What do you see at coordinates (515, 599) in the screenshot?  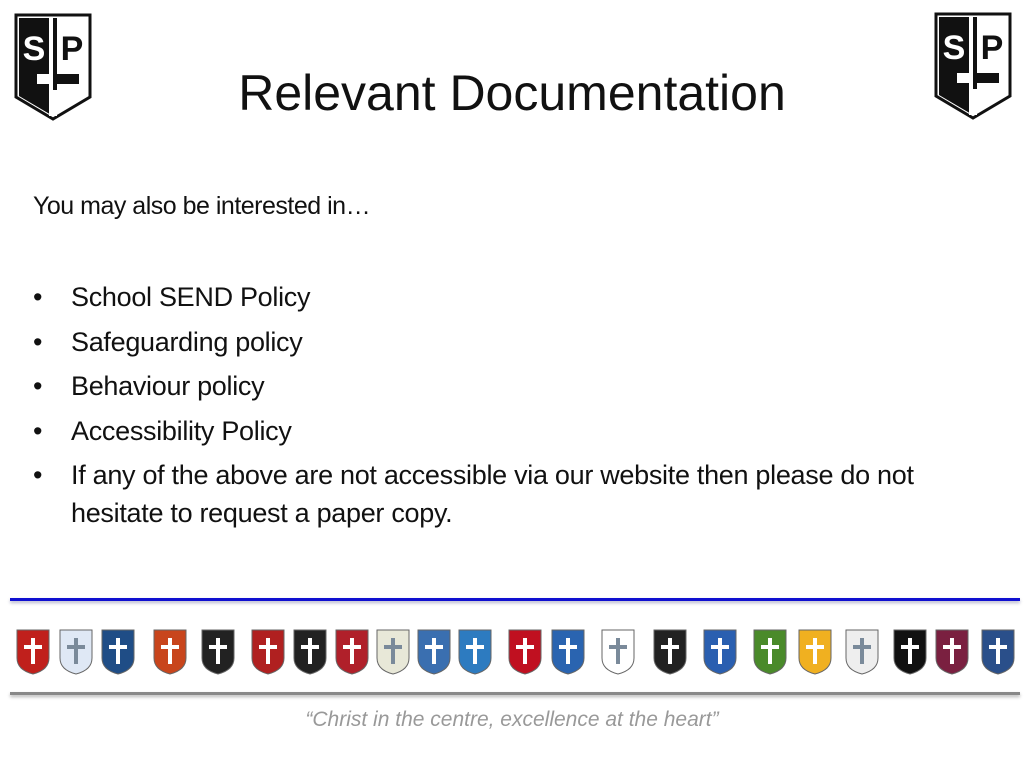 I see `divider-top` at bounding box center [515, 599].